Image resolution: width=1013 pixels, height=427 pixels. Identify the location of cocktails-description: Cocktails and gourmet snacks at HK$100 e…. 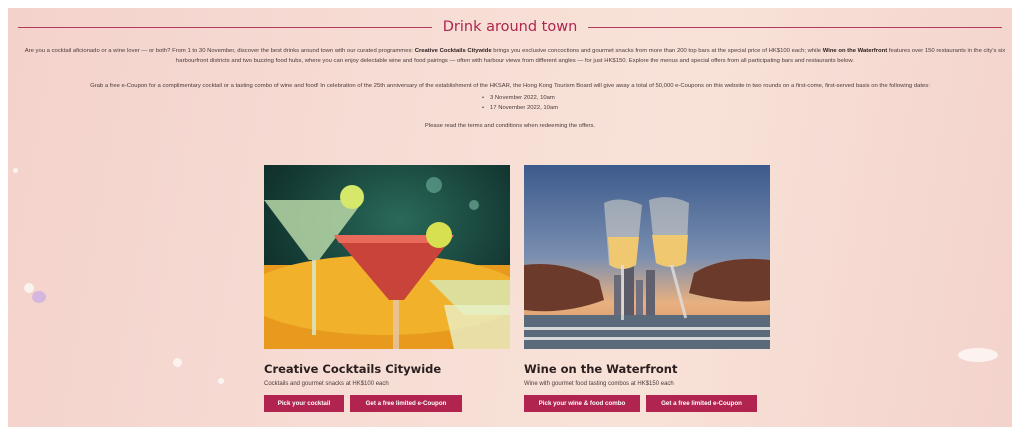
(326, 384).